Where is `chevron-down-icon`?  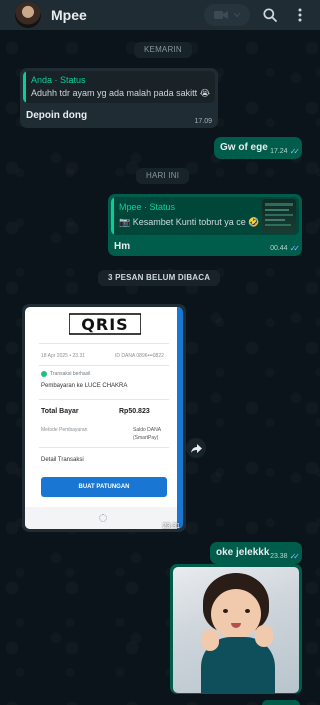
chevron-down-icon is located at coordinates (237, 15).